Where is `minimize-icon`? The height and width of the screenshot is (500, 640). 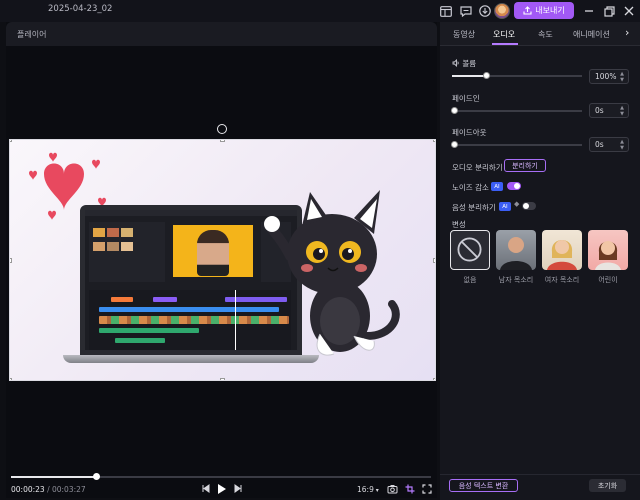
minimize-icon is located at coordinates (589, 11).